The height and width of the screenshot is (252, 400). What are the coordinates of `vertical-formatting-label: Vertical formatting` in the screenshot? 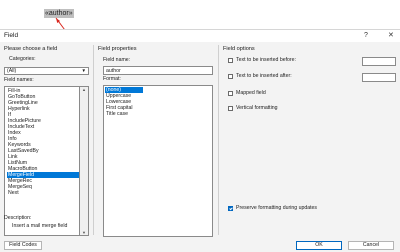 It's located at (257, 108).